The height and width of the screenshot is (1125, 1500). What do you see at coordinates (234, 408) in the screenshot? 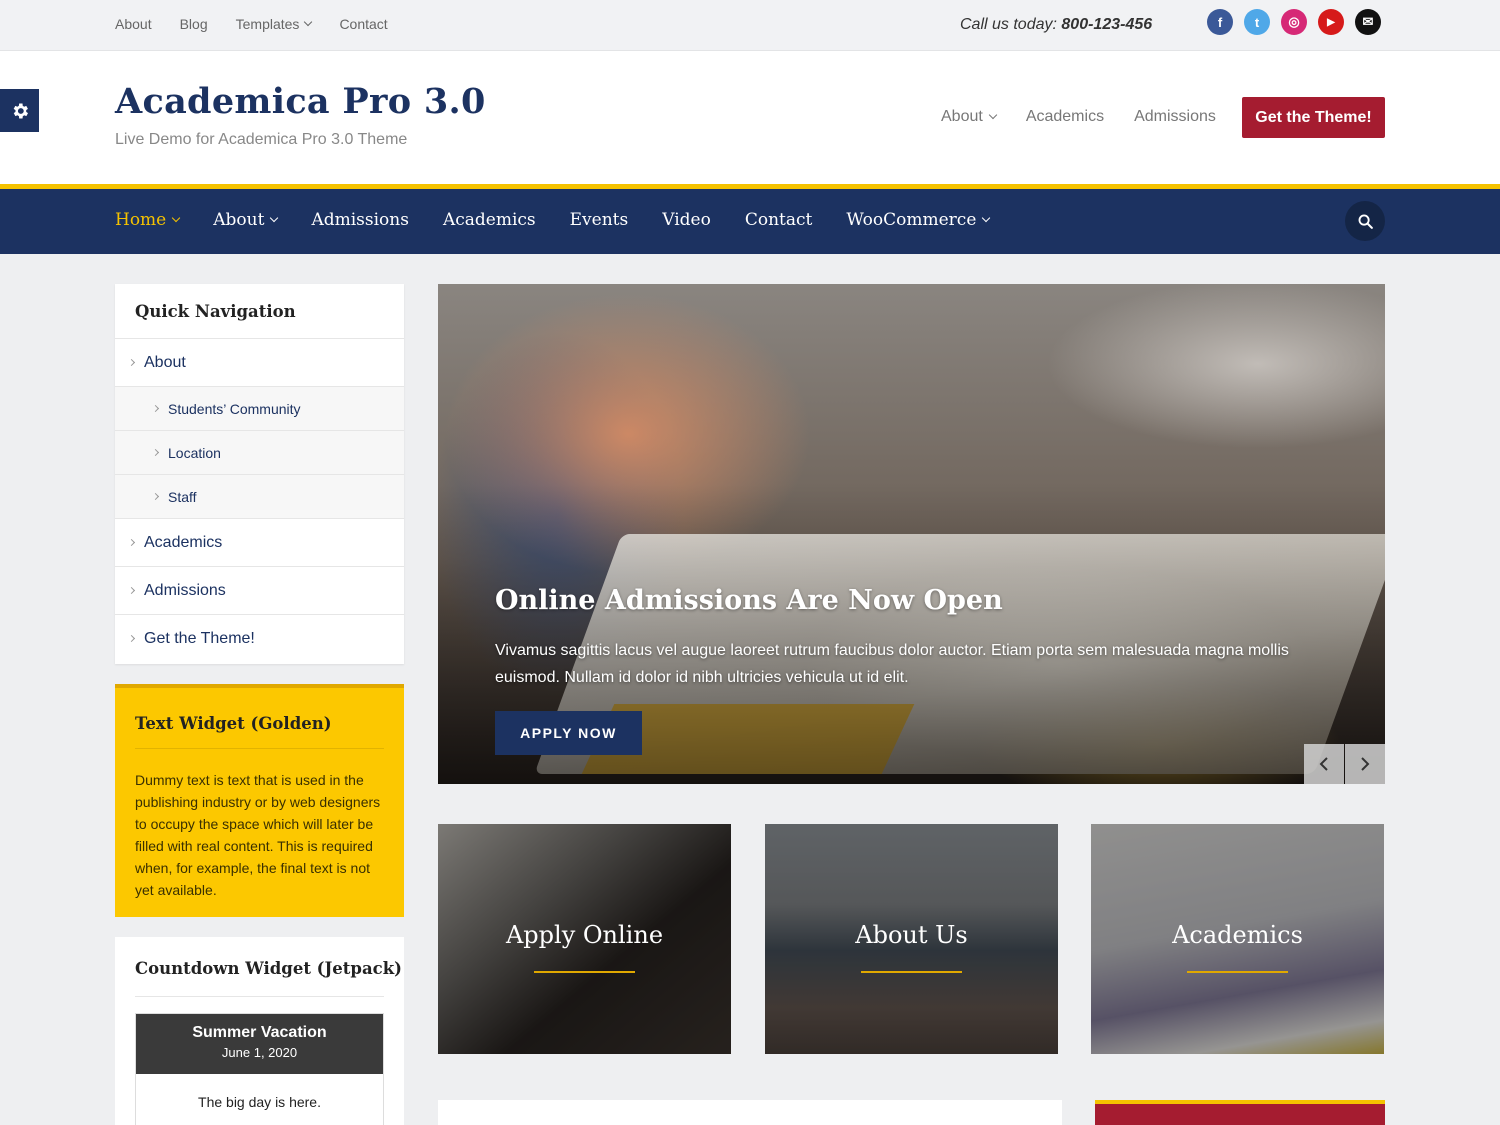
I see `quick-nav-label: Students’ Community` at bounding box center [234, 408].